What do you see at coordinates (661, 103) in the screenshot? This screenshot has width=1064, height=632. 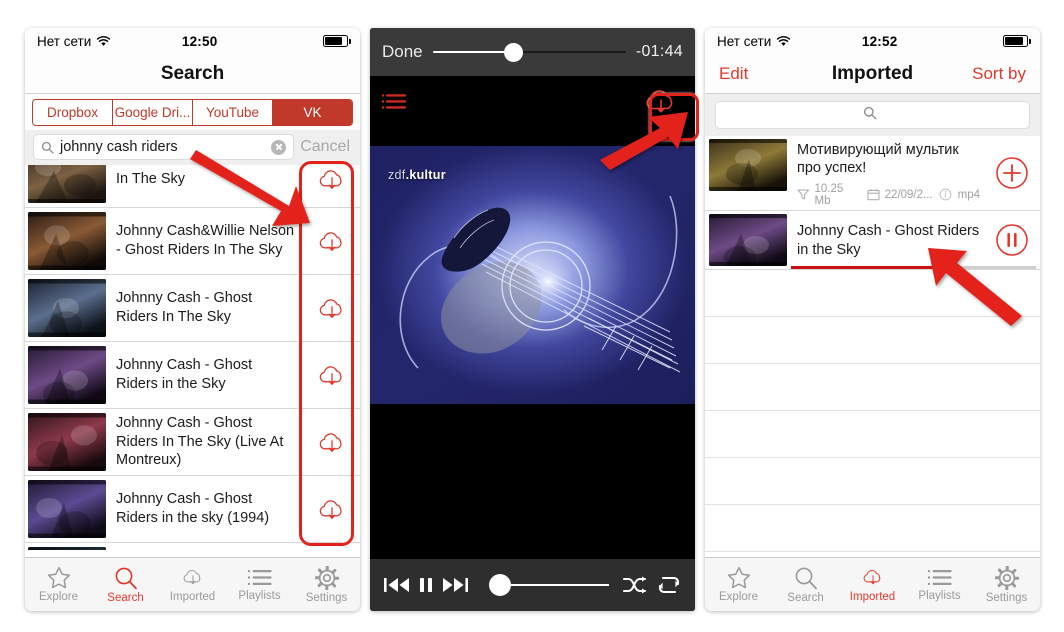 I see `player-download-button` at bounding box center [661, 103].